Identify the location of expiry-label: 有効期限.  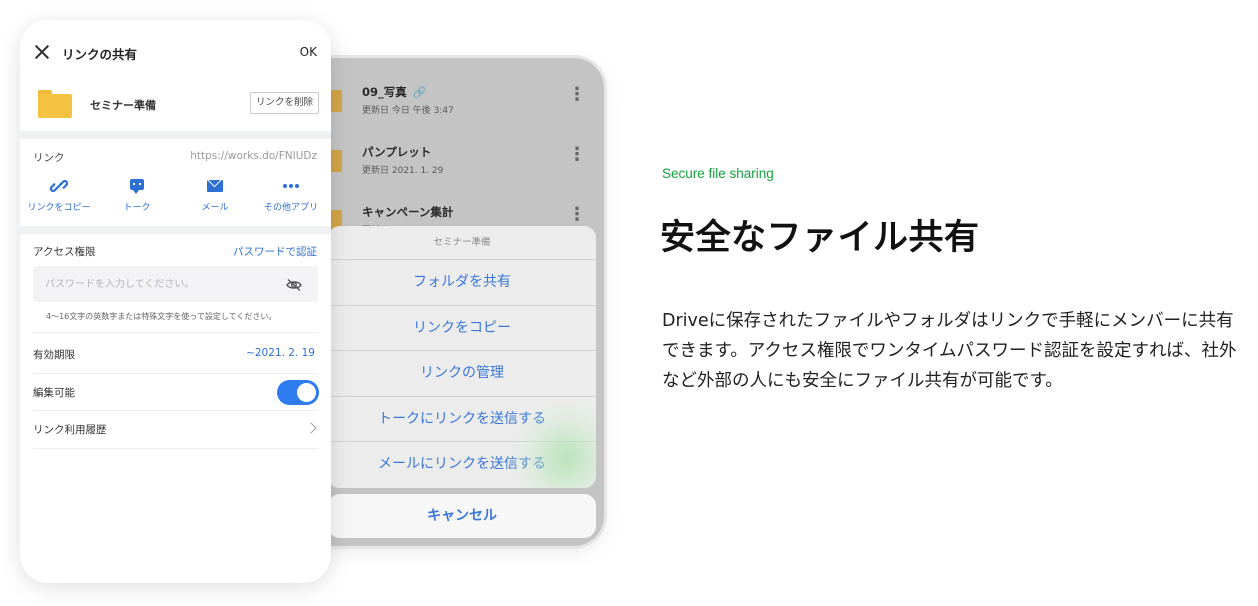
(54, 355).